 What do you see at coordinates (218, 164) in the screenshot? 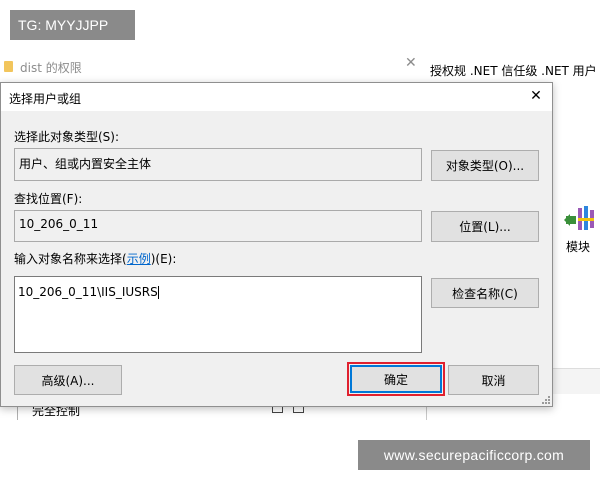
I see `object-type-field: 用户、组或内置安全主体` at bounding box center [218, 164].